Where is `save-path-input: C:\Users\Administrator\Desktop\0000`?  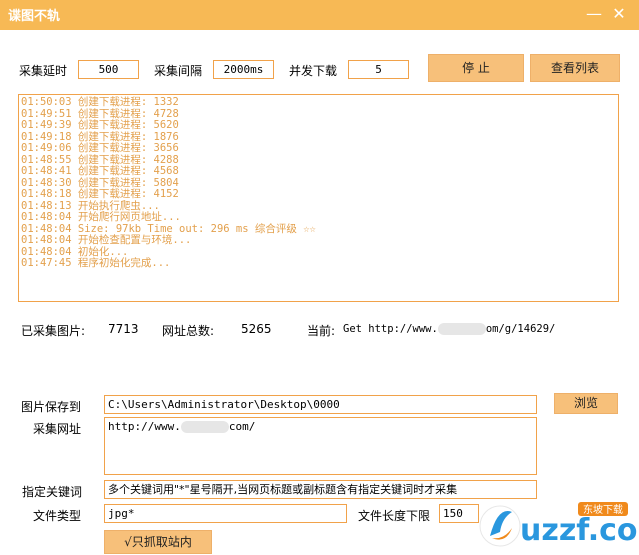 save-path-input: C:\Users\Administrator\Desktop\0000 is located at coordinates (320, 404).